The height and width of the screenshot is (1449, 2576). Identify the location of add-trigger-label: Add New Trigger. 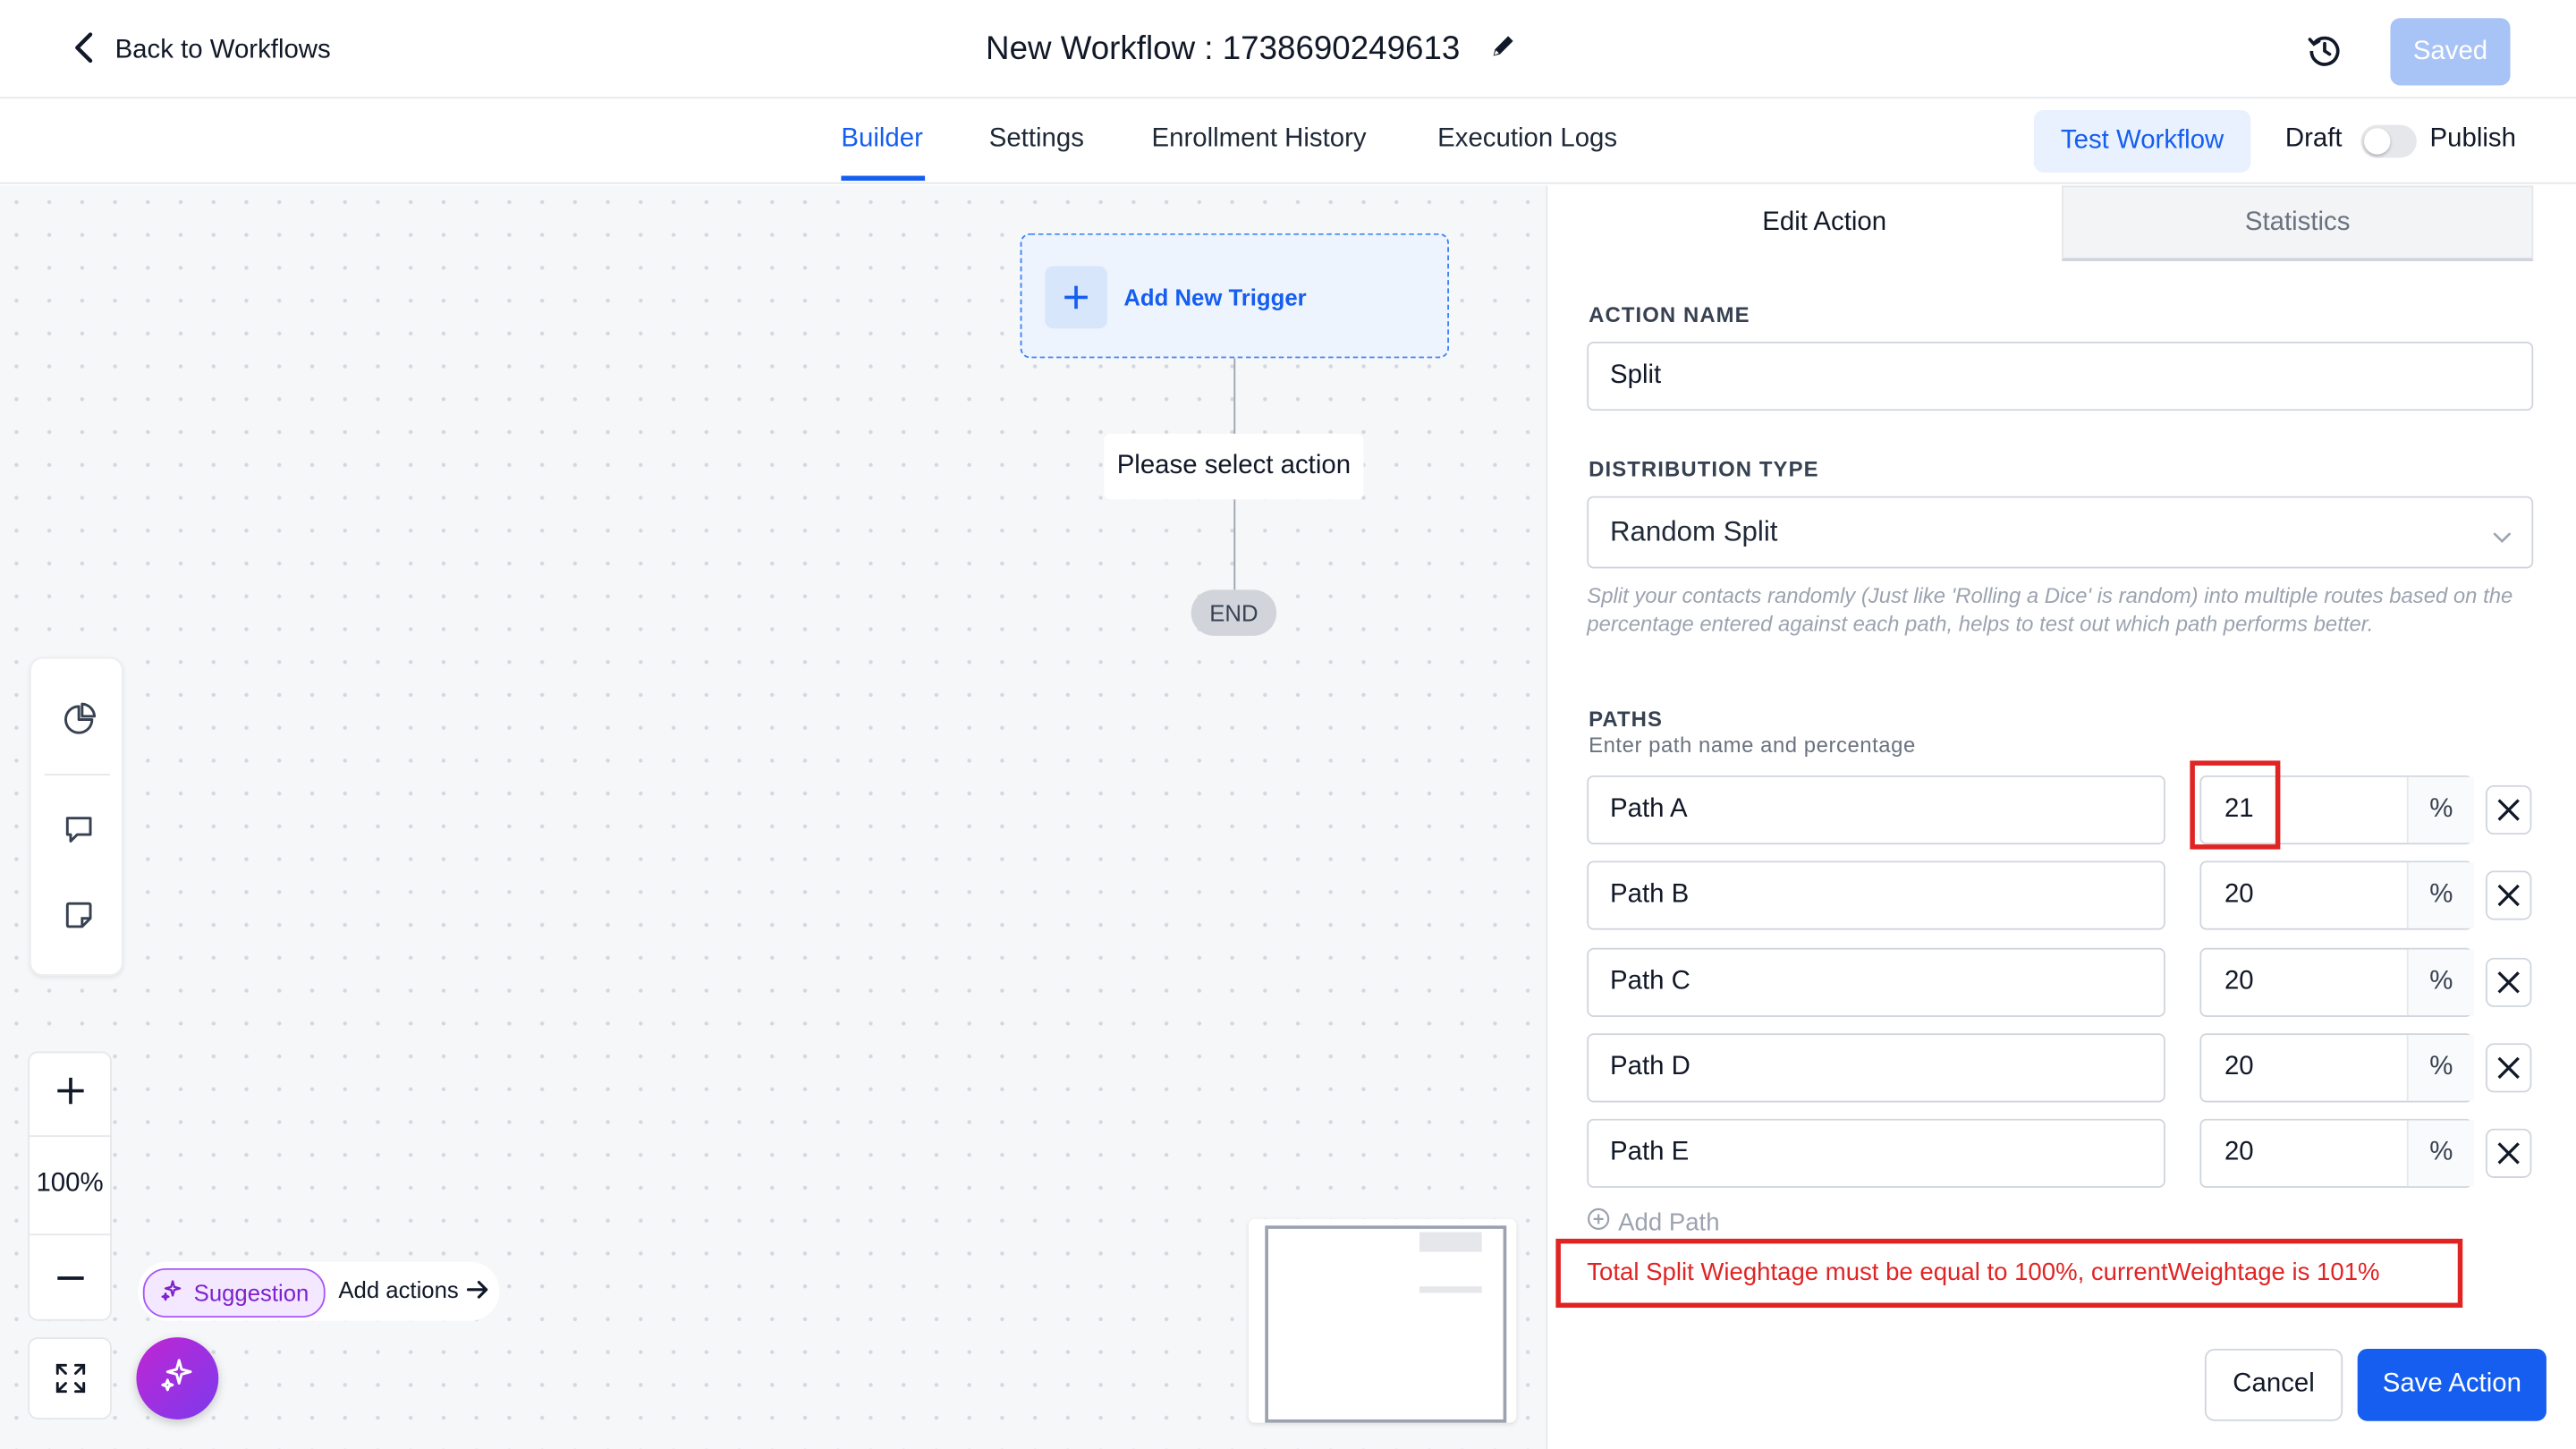
(1215, 297).